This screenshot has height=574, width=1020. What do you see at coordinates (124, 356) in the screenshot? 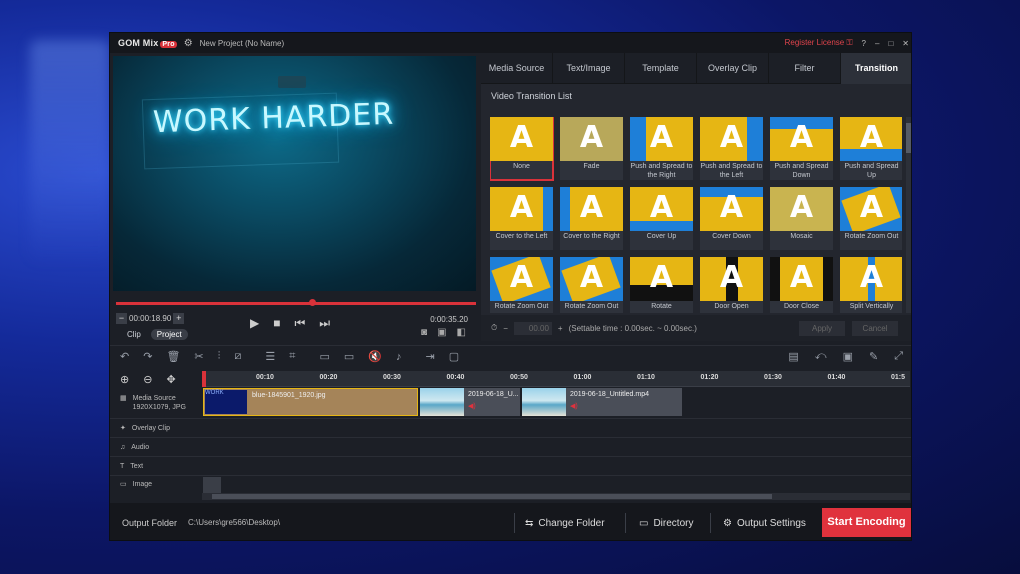
I see `undo-icon: ↶` at bounding box center [124, 356].